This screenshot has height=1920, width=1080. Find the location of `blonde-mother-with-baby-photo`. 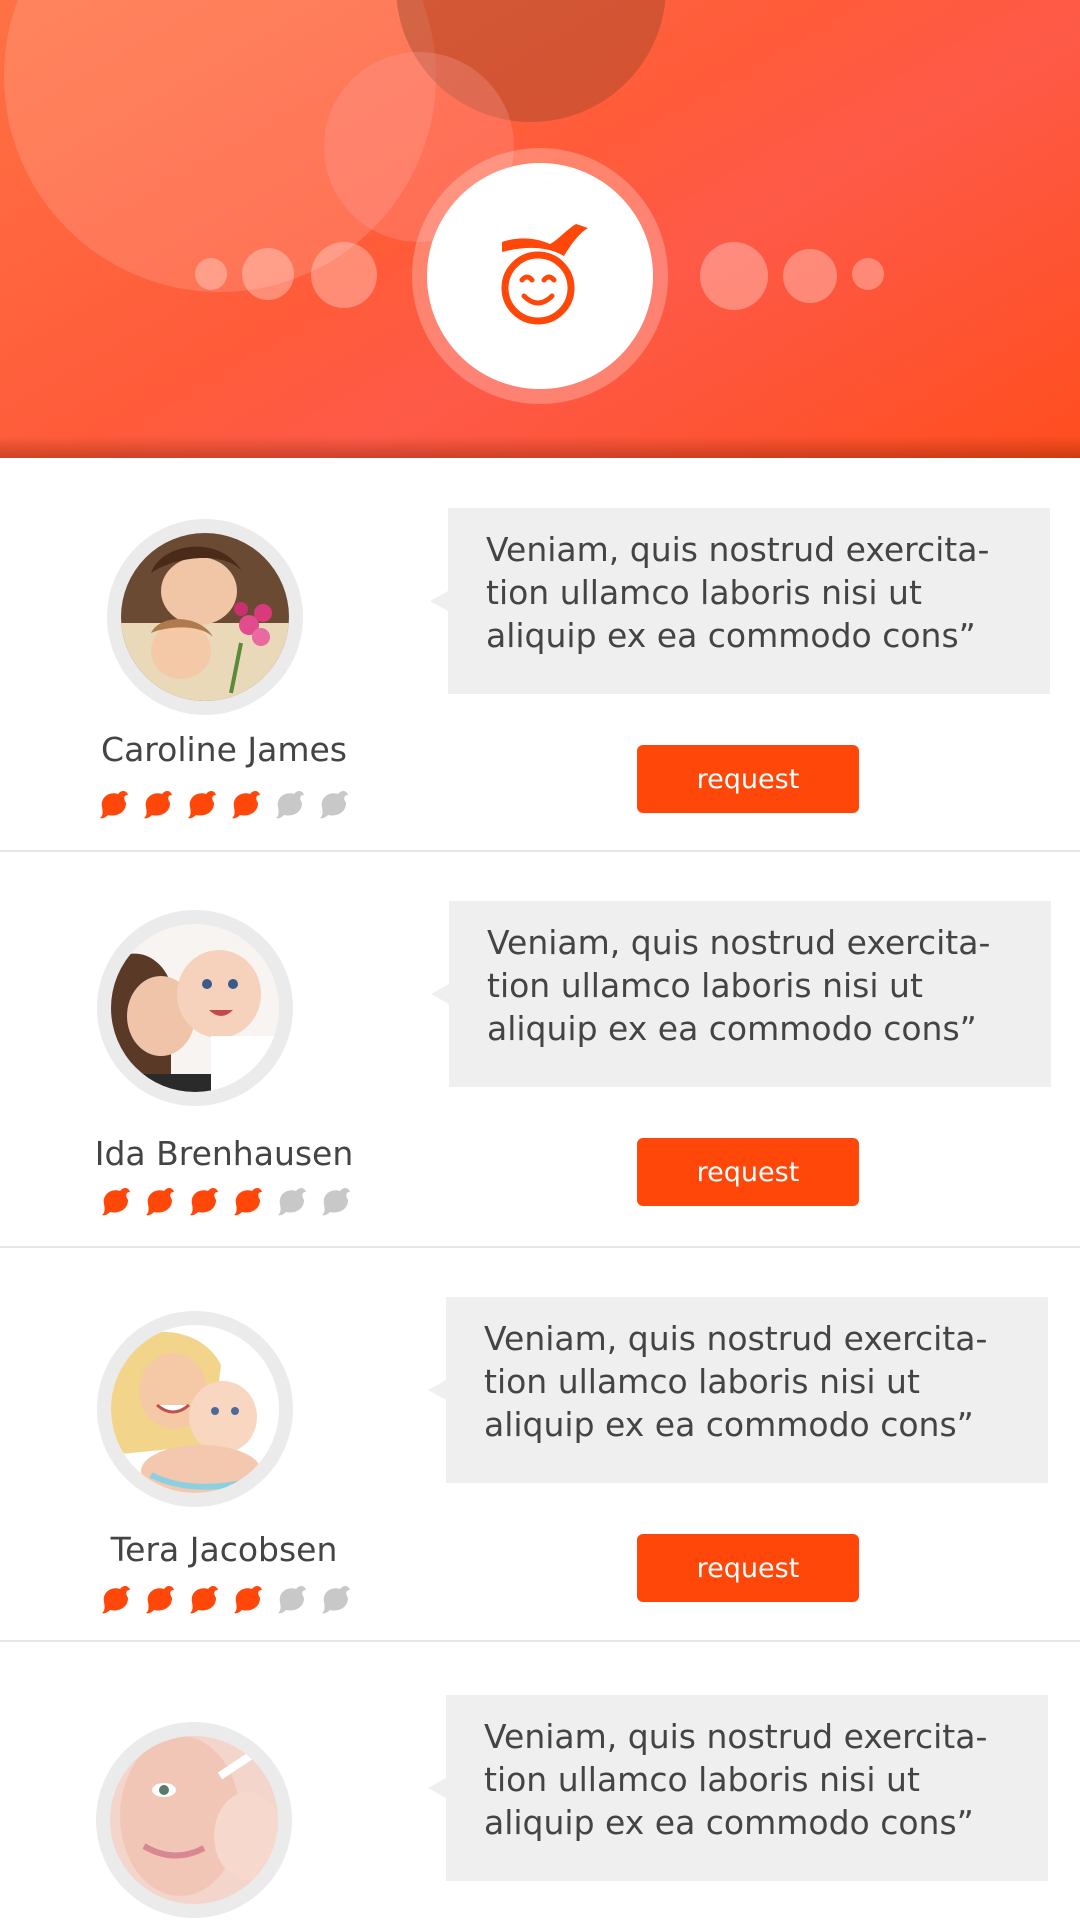

blonde-mother-with-baby-photo is located at coordinates (195, 1409).